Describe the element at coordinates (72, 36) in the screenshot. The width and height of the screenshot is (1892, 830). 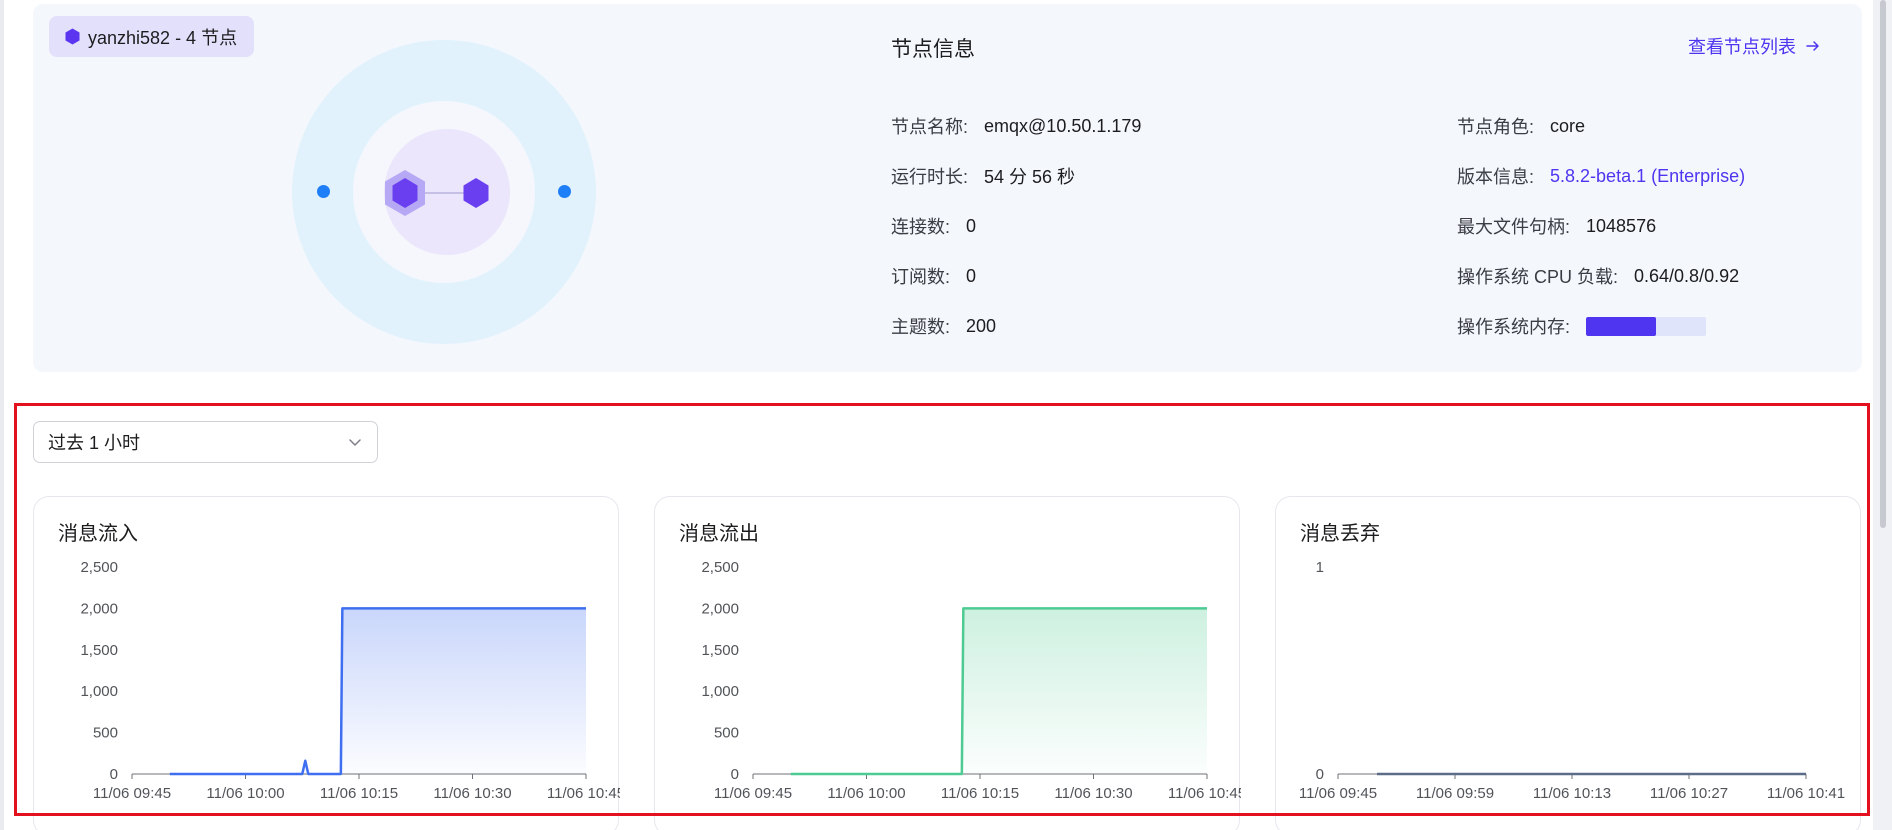
I see `hexagon-icon` at that location.